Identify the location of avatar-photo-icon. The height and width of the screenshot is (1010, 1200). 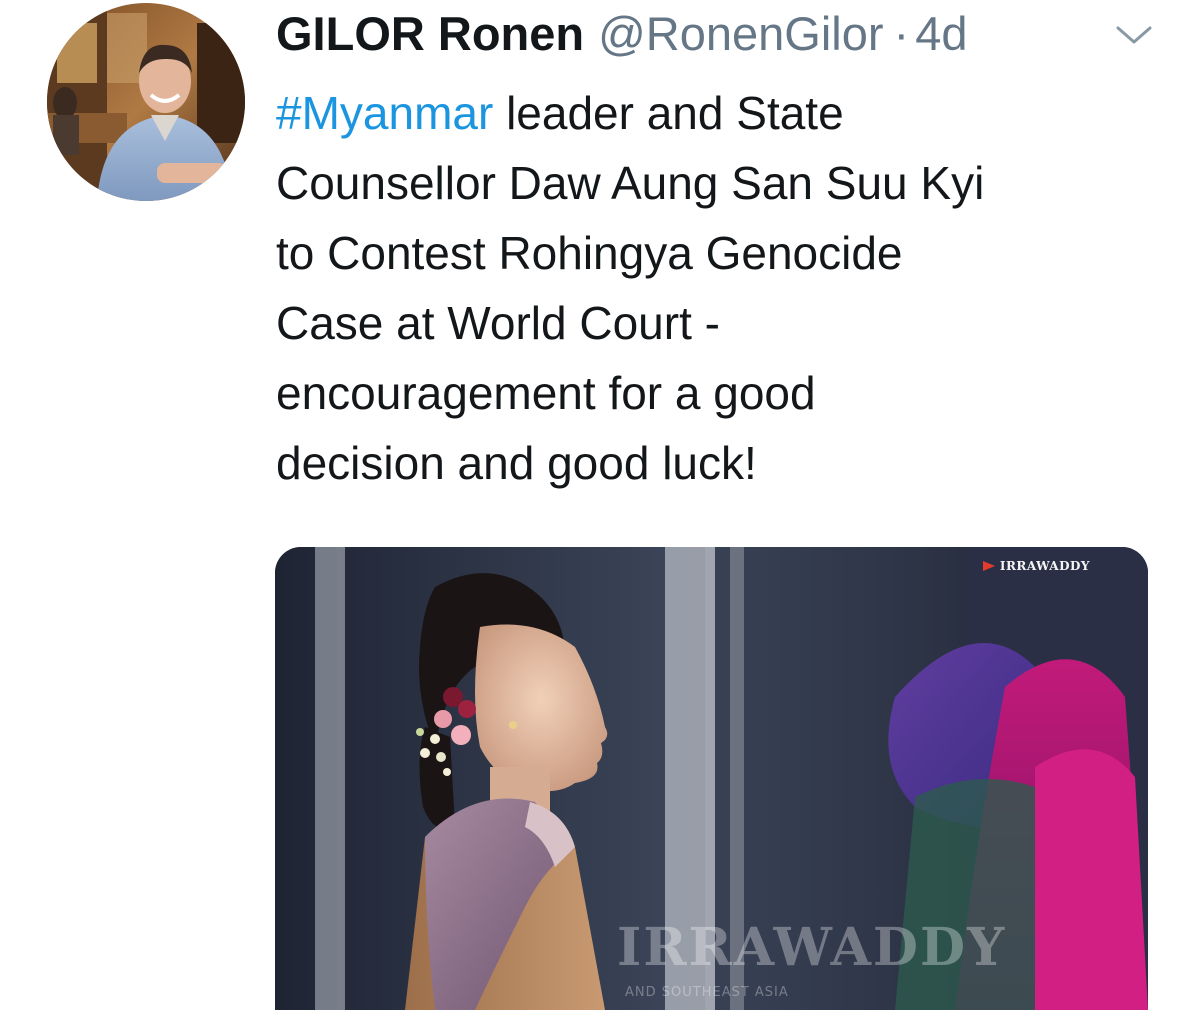
(146, 102).